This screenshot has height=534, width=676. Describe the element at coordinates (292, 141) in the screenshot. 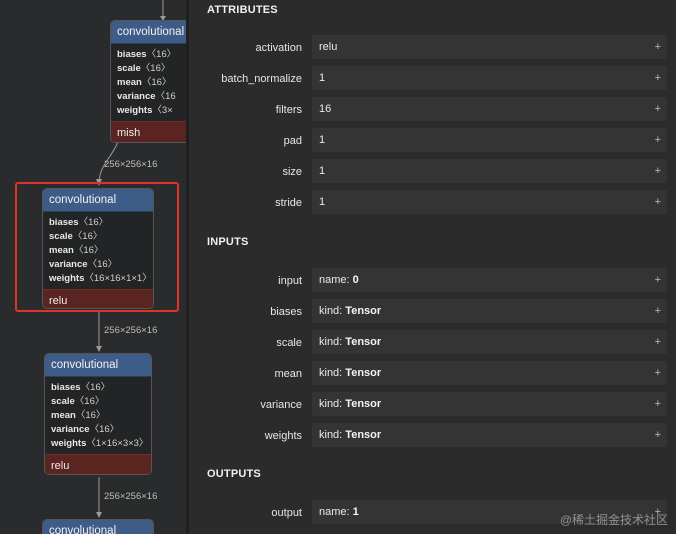

I see `attribute-label: pad` at that location.